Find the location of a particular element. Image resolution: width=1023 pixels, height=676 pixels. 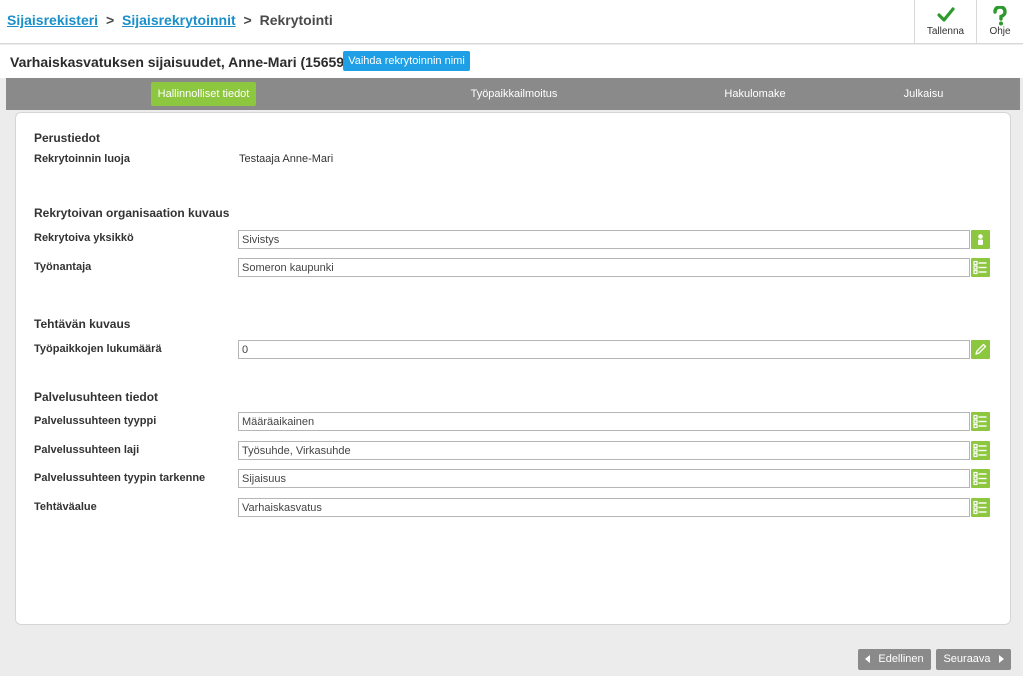

employment-kind-field: Työsuhde, Virkasuhde is located at coordinates (604, 450).